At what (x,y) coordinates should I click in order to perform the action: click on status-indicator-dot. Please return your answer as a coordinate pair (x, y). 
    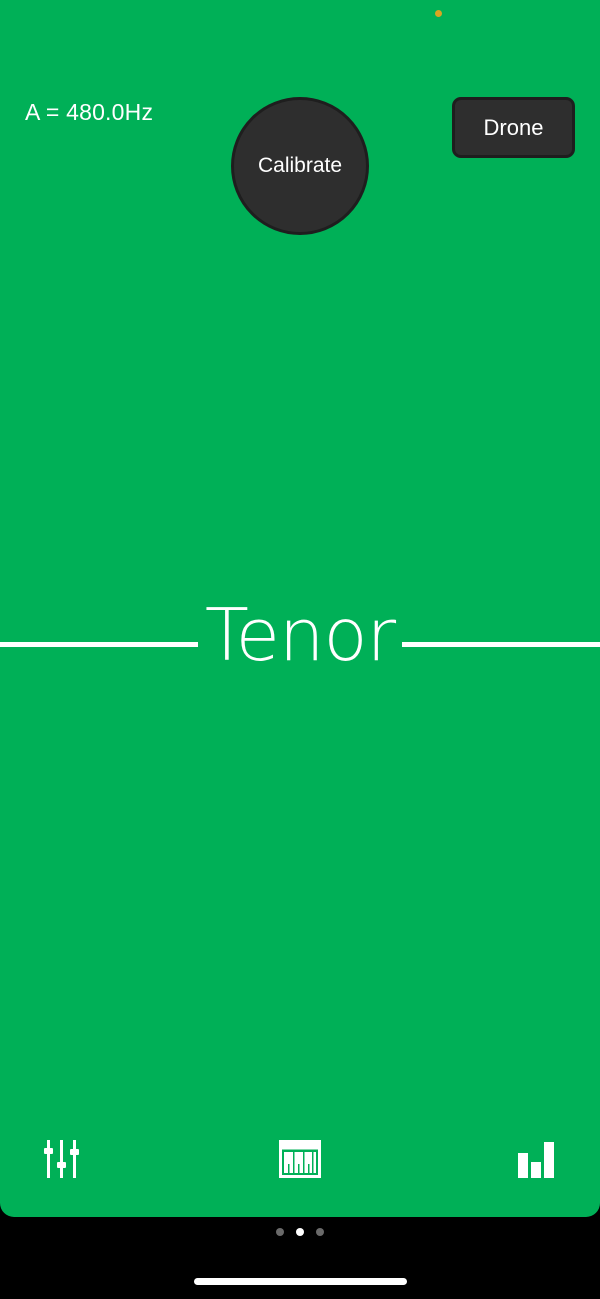
    Looking at the image, I should click on (438, 13).